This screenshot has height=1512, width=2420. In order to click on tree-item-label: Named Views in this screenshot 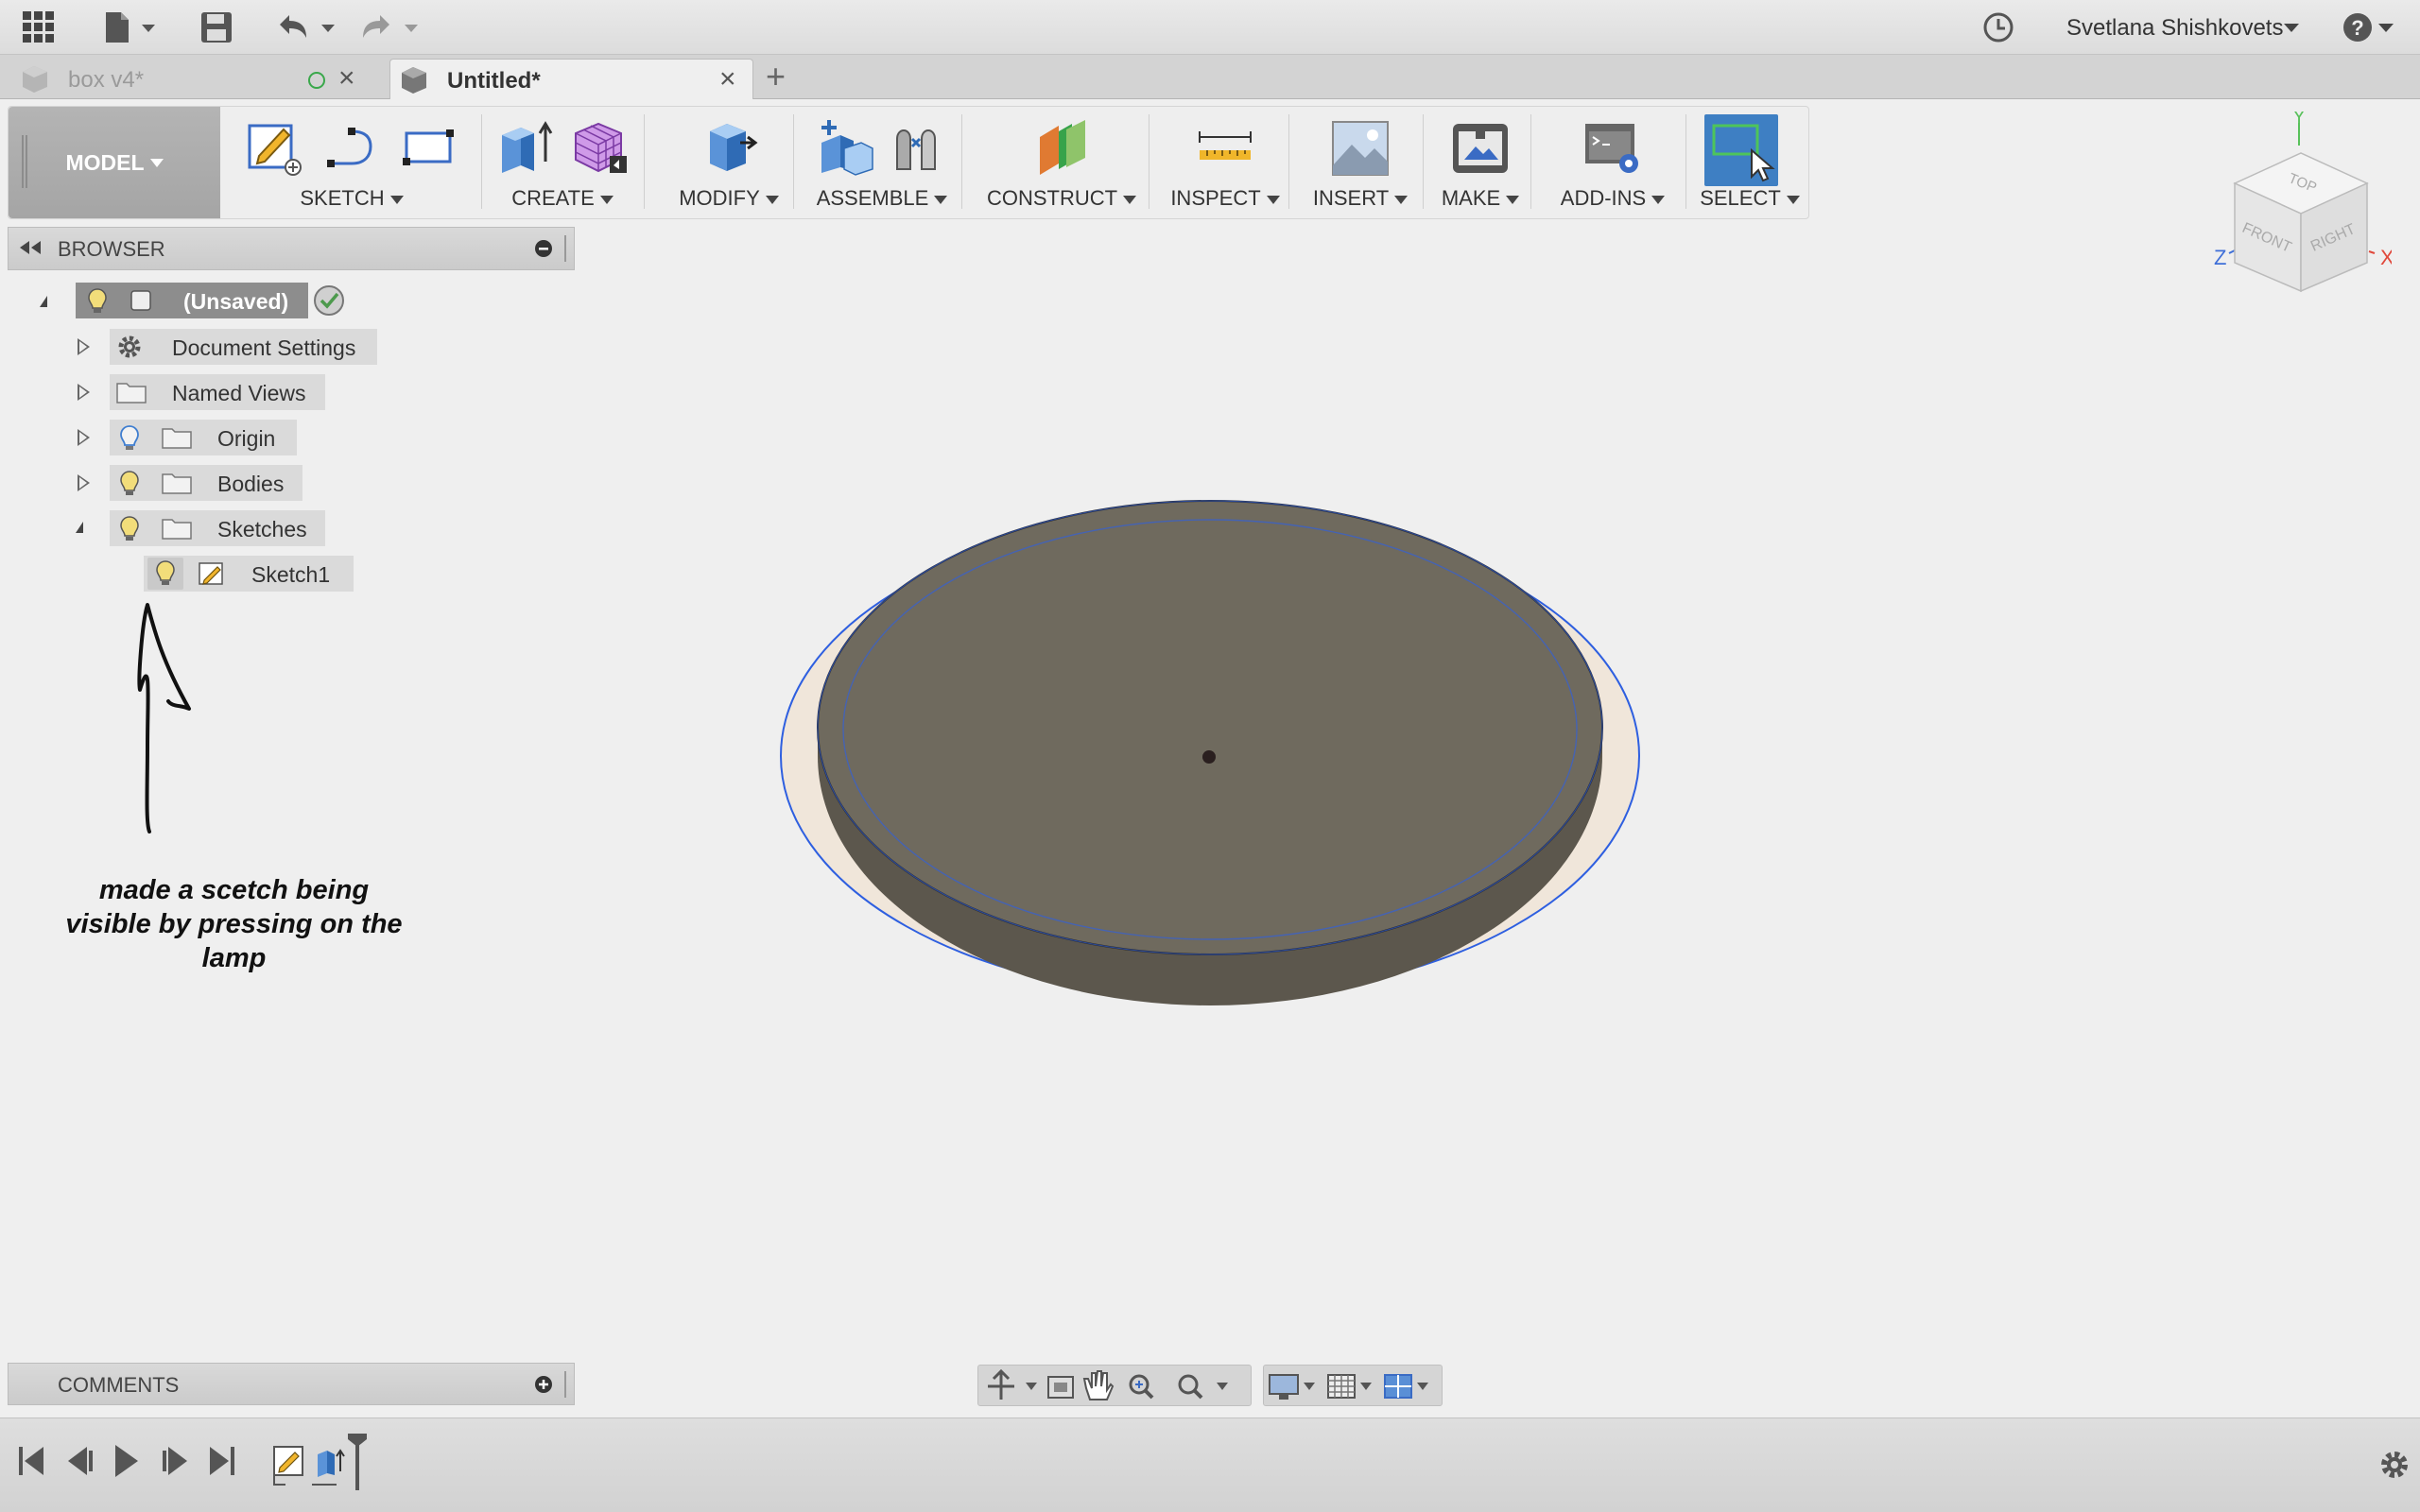, I will do `click(239, 393)`.